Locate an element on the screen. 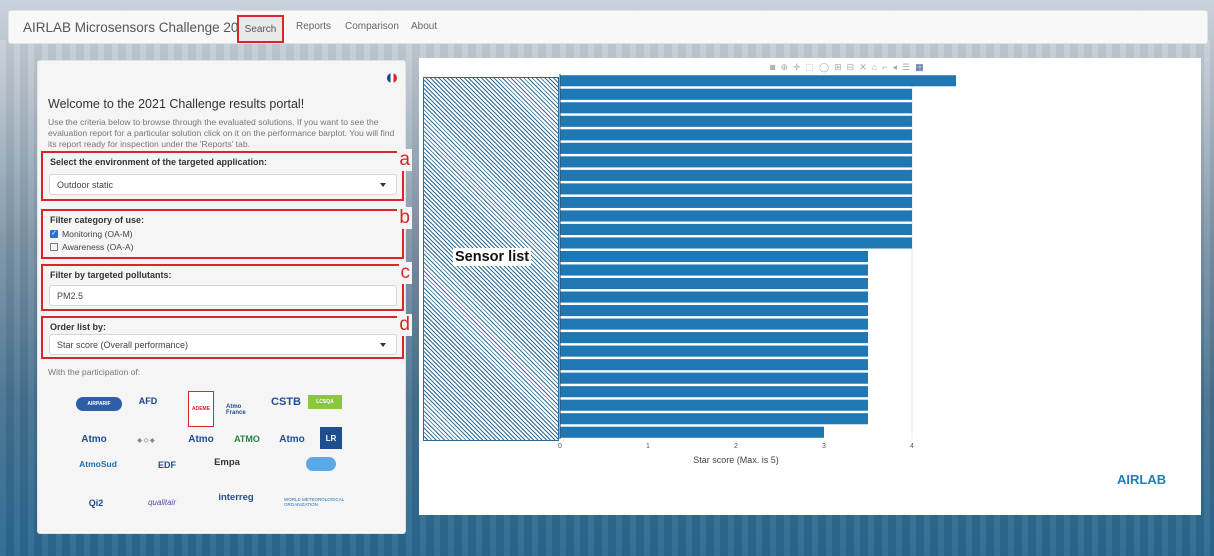 This screenshot has width=1214, height=556. pan-icon: ✛ is located at coordinates (797, 68).